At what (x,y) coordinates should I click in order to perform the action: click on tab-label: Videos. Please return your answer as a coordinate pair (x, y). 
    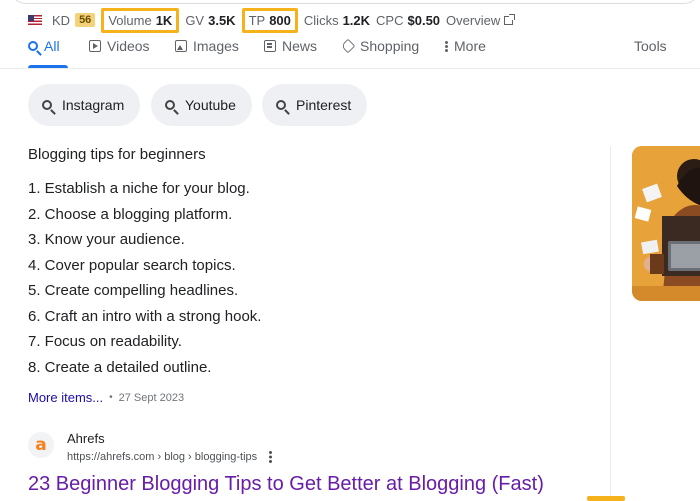
    Looking at the image, I should click on (128, 46).